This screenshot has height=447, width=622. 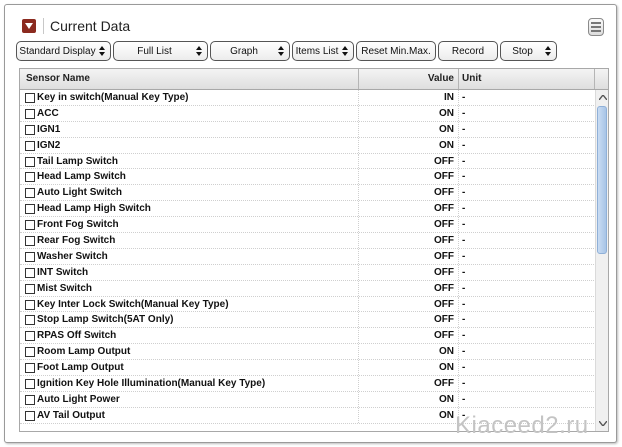 I want to click on sensor-name: Key Inter Lock Switch(Manual Key Type), so click(x=133, y=304).